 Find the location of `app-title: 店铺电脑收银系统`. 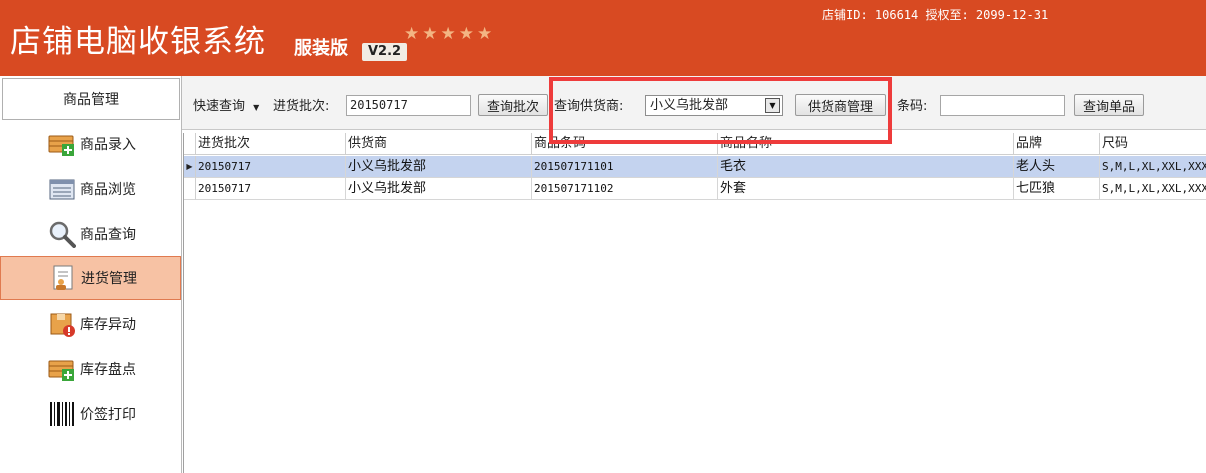

app-title: 店铺电脑收银系统 is located at coordinates (138, 42).